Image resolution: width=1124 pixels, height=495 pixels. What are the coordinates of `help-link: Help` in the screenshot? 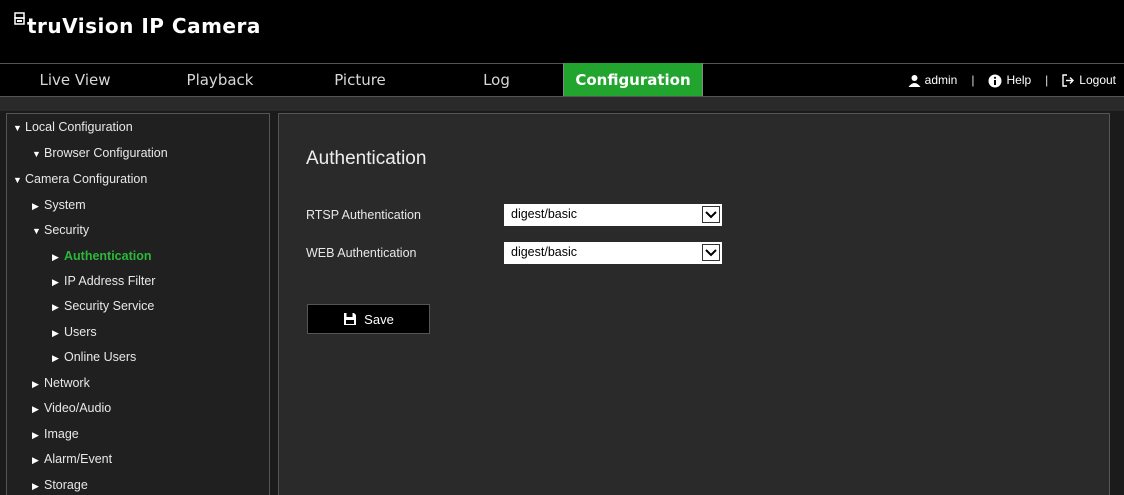 It's located at (1009, 80).